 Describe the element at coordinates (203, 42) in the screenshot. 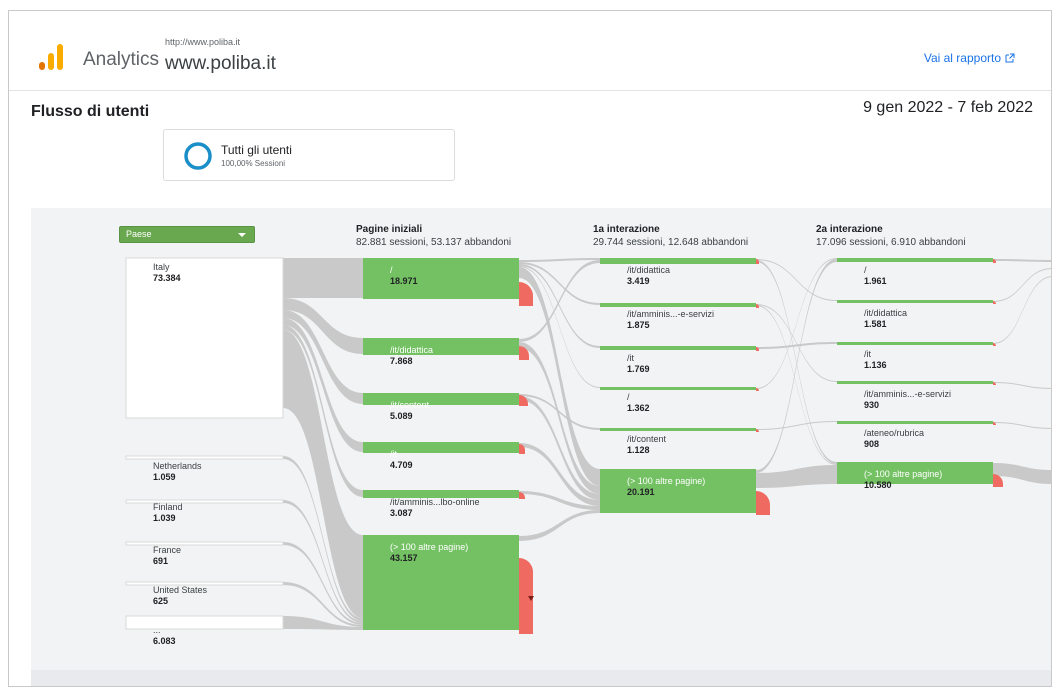

I see `property-url: http://www.poliba.it` at that location.